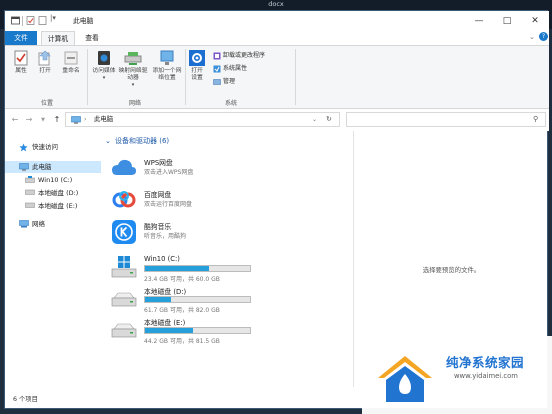 This screenshot has width=552, height=414. I want to click on system-properties-link: 系统属性, so click(230, 68).